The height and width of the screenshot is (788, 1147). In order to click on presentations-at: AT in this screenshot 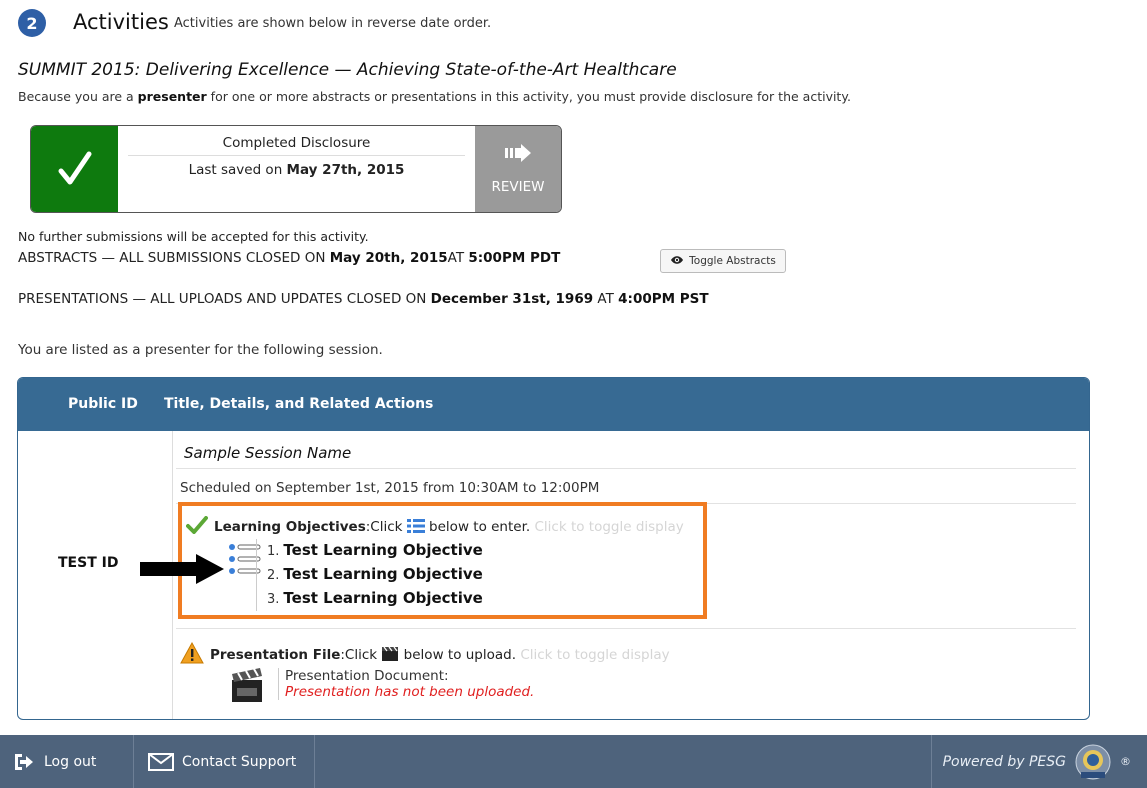, I will do `click(606, 299)`.